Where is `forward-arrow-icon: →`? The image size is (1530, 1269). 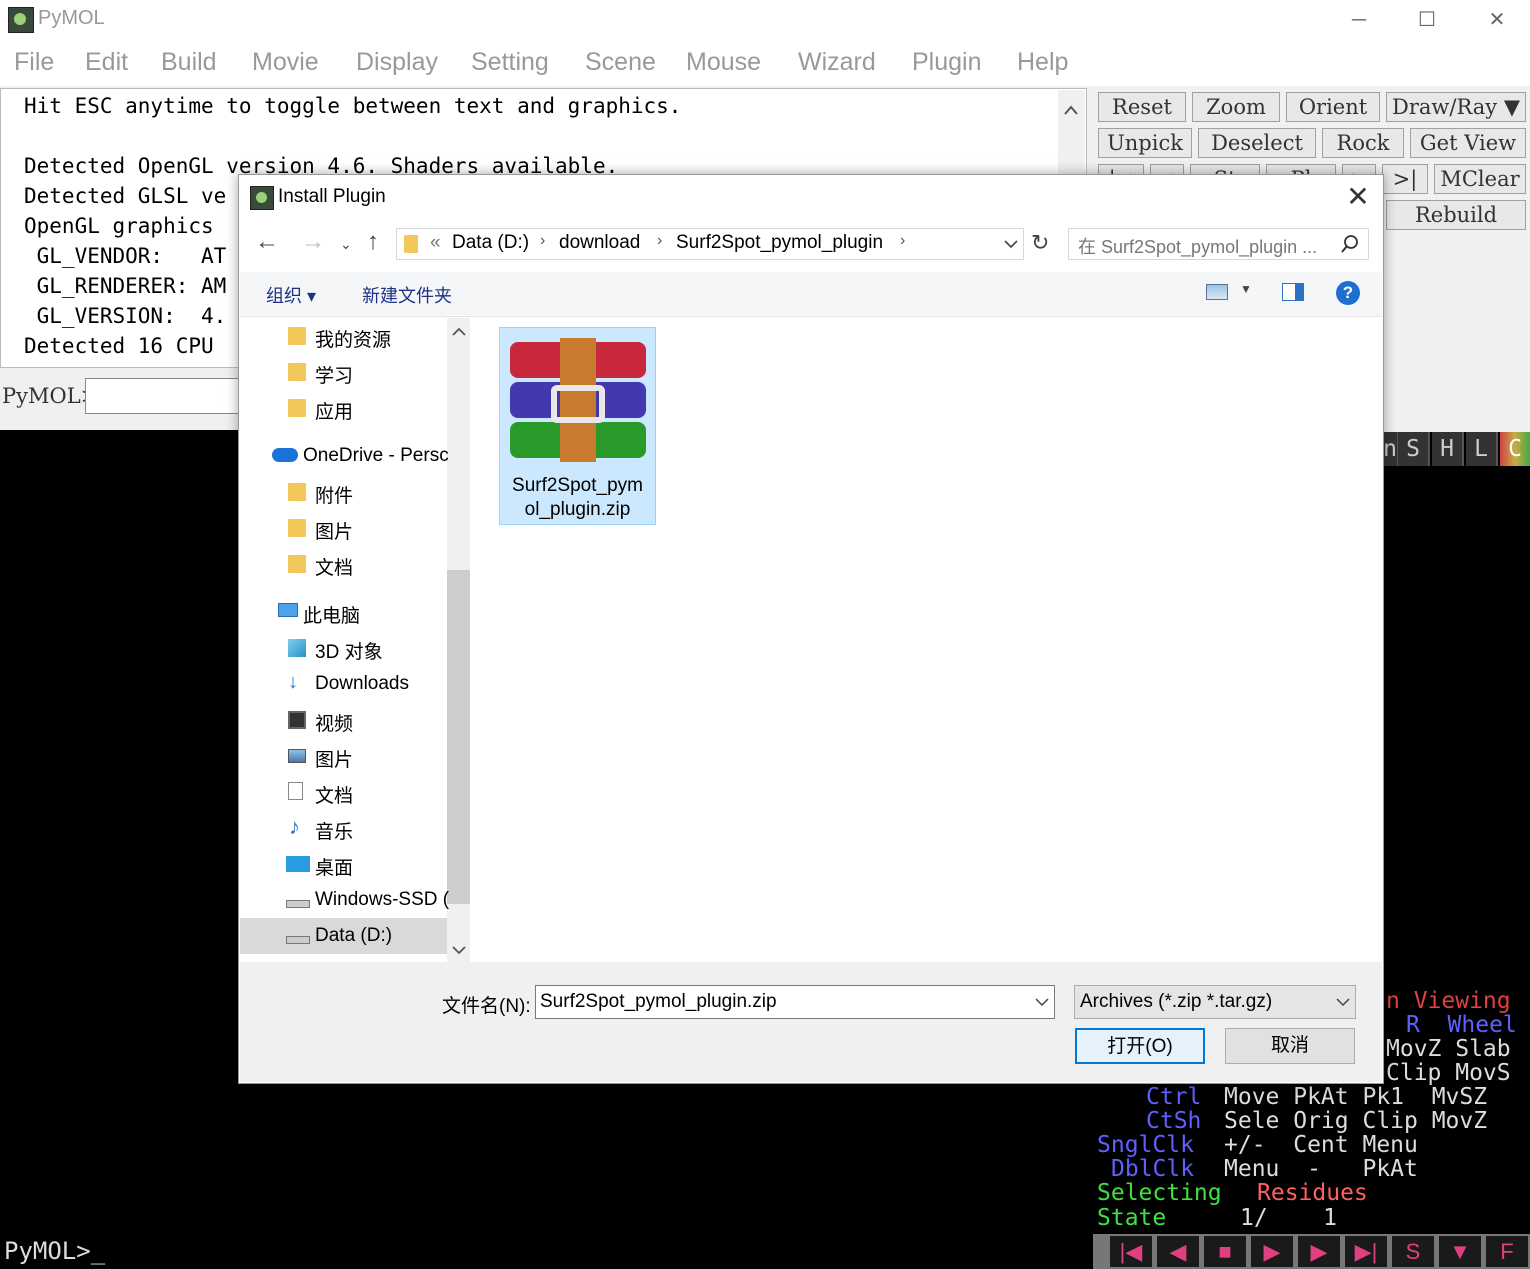
forward-arrow-icon: → is located at coordinates (313, 242).